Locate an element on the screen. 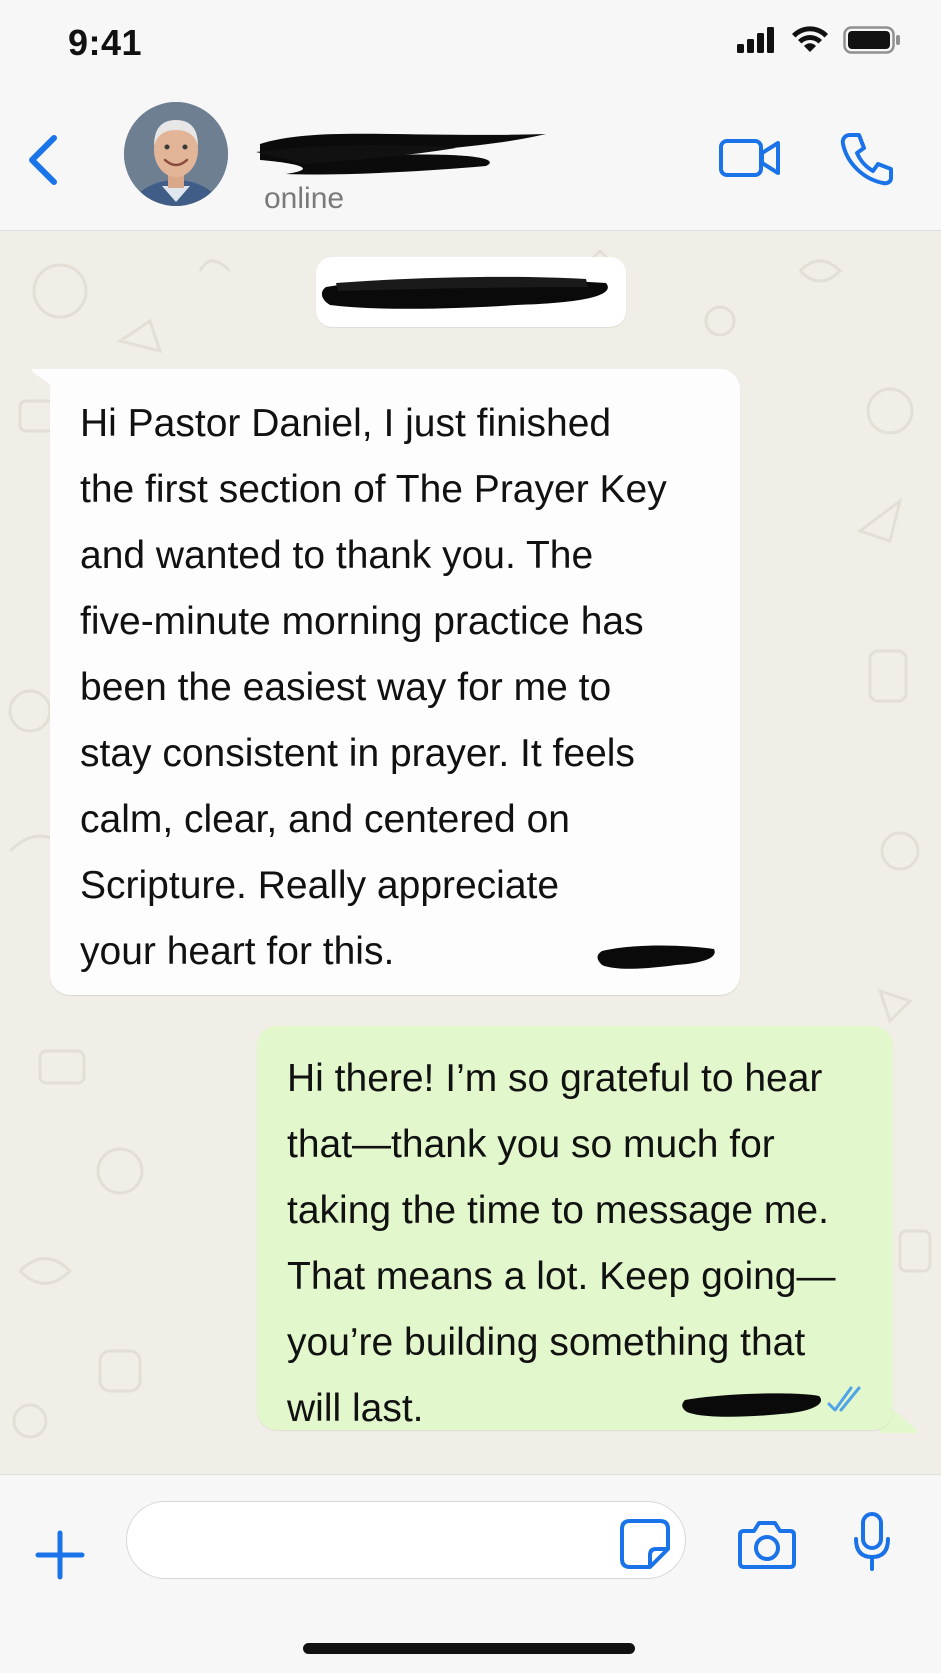  chevron-left-icon is located at coordinates (43, 160).